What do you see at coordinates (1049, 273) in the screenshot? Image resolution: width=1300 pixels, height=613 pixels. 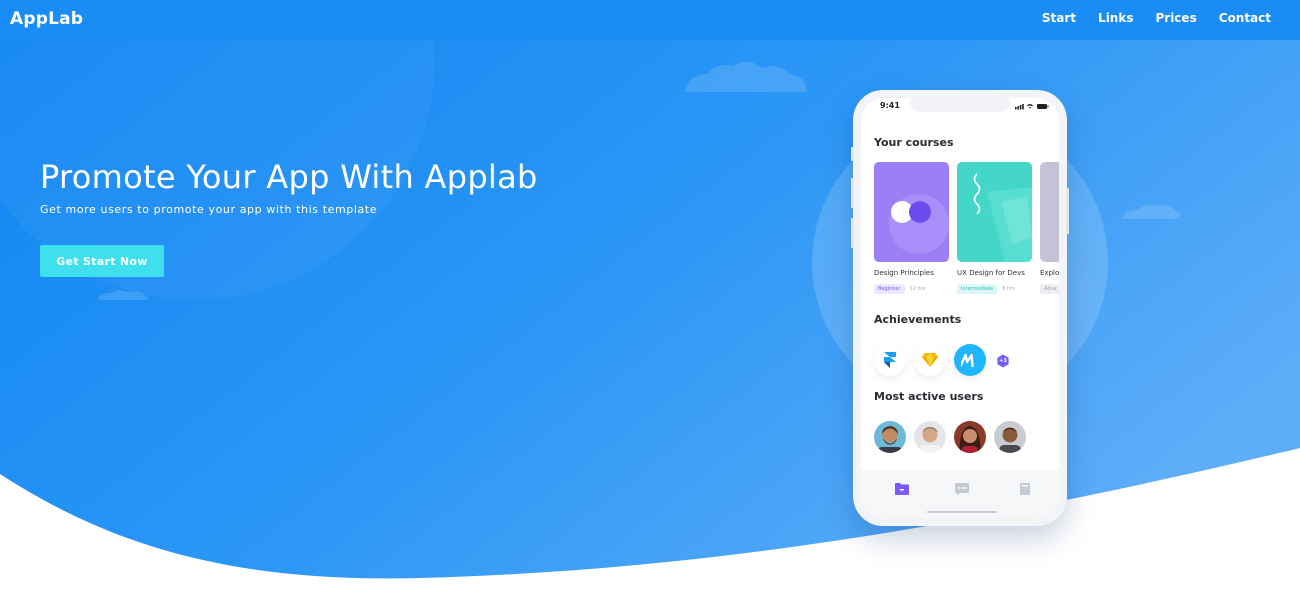 I see `course-name: Explo` at bounding box center [1049, 273].